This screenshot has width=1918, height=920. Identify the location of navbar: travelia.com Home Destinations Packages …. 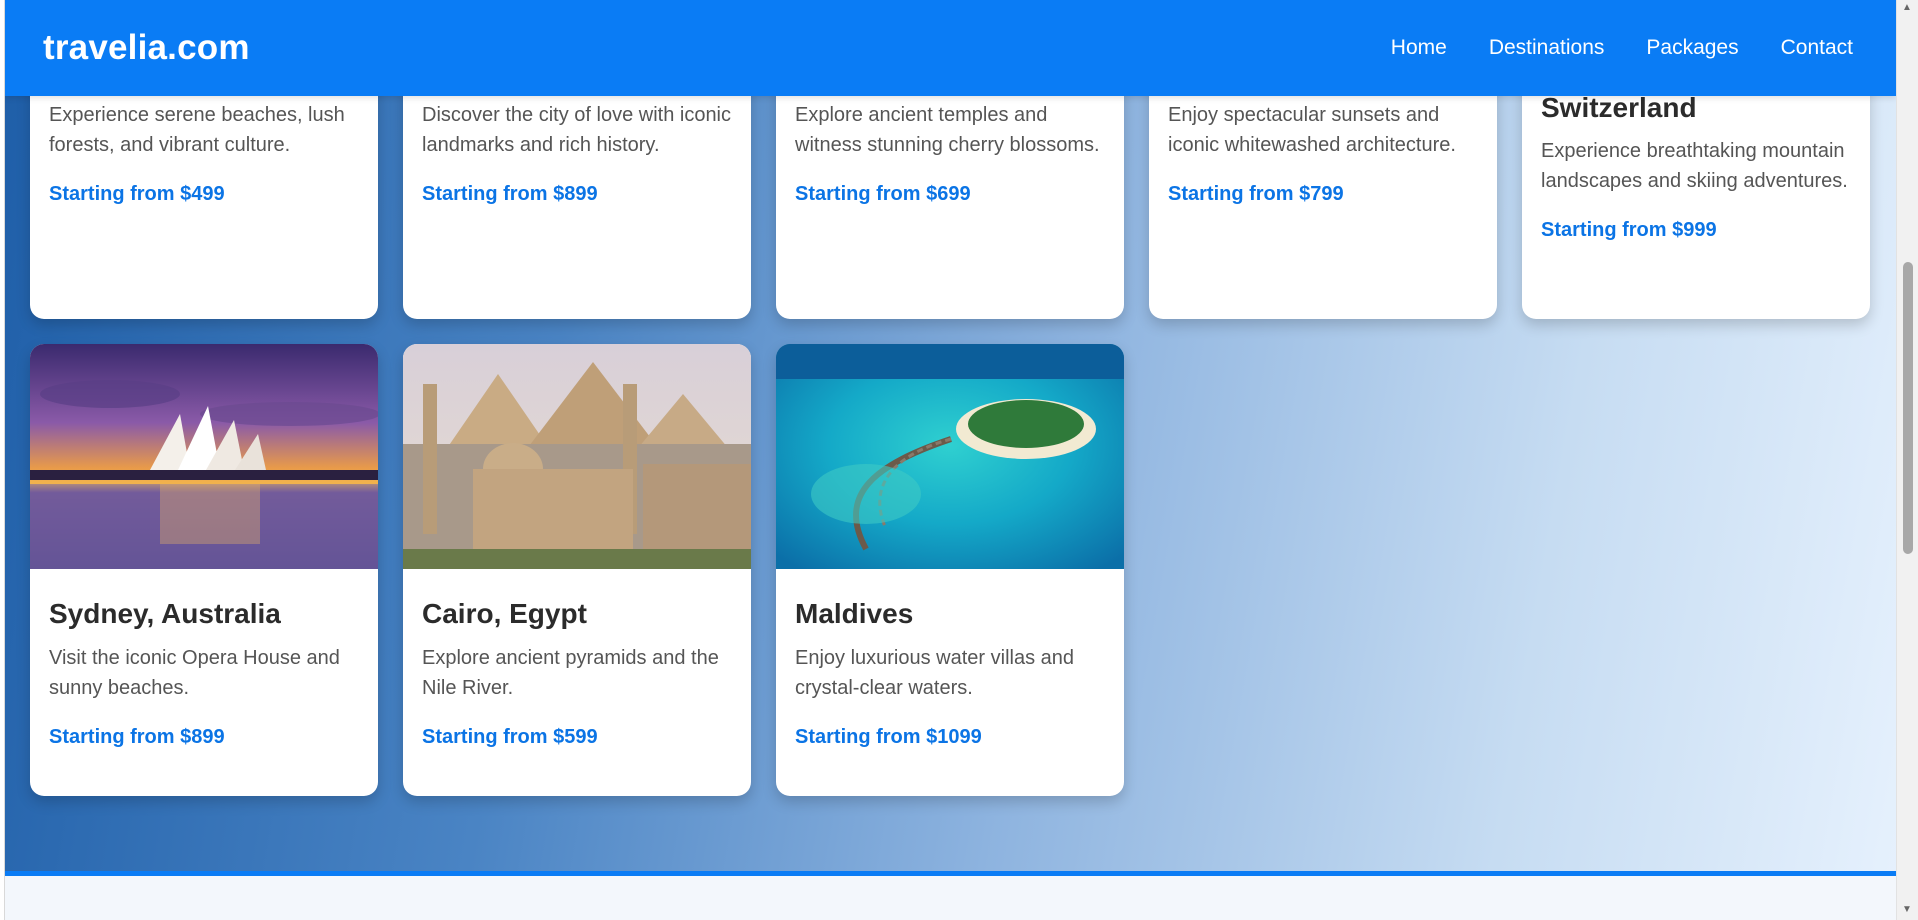
(950, 48).